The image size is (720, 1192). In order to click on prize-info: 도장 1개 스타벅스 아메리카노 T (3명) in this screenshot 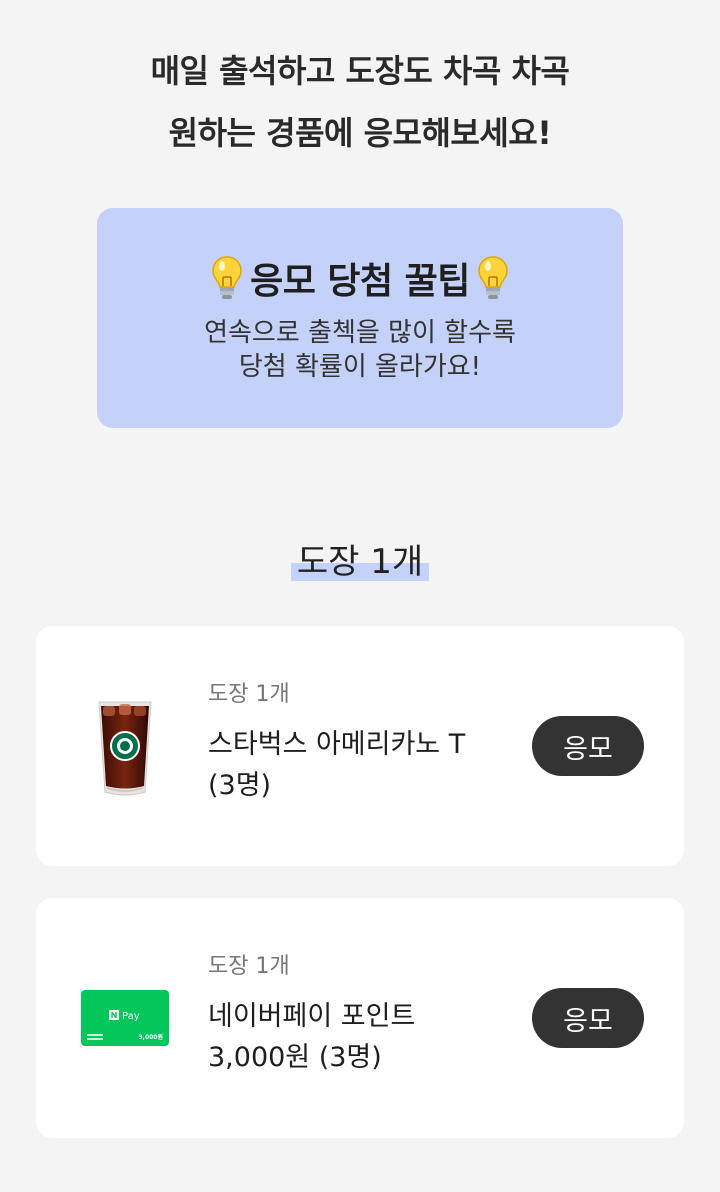, I will do `click(358, 743)`.